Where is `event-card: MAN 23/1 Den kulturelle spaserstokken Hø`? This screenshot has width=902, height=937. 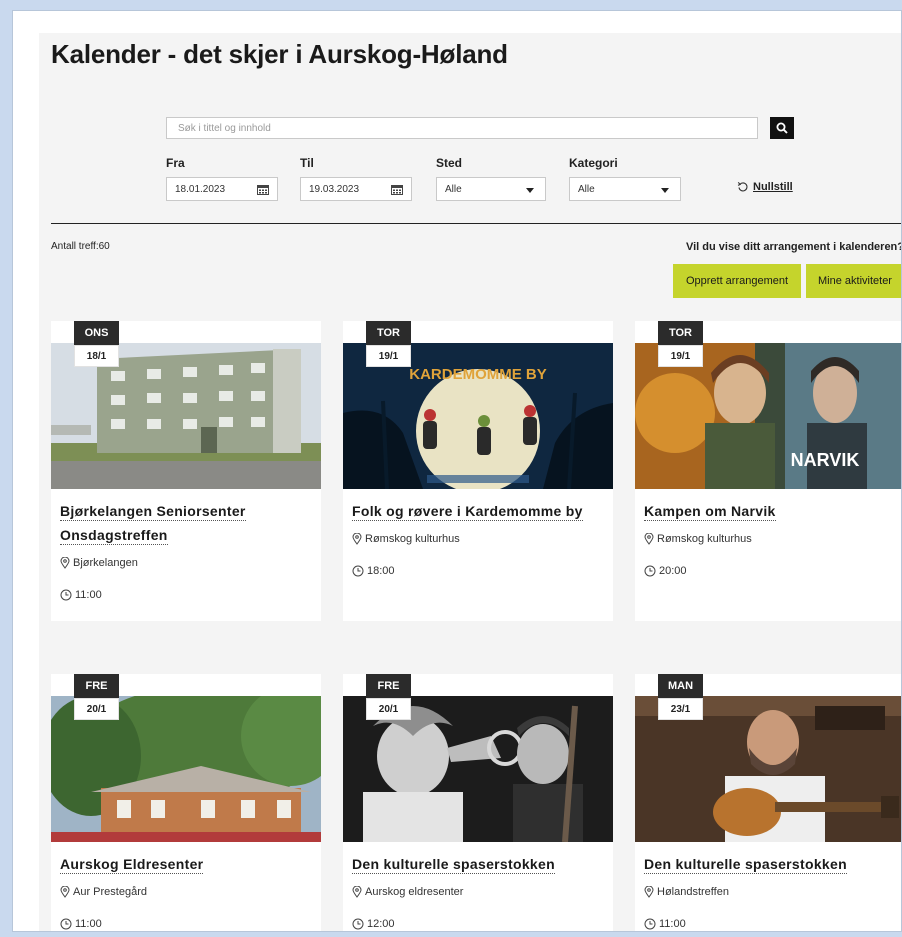
event-card: MAN 23/1 Den kulturelle spaserstokken Hø is located at coordinates (768, 802).